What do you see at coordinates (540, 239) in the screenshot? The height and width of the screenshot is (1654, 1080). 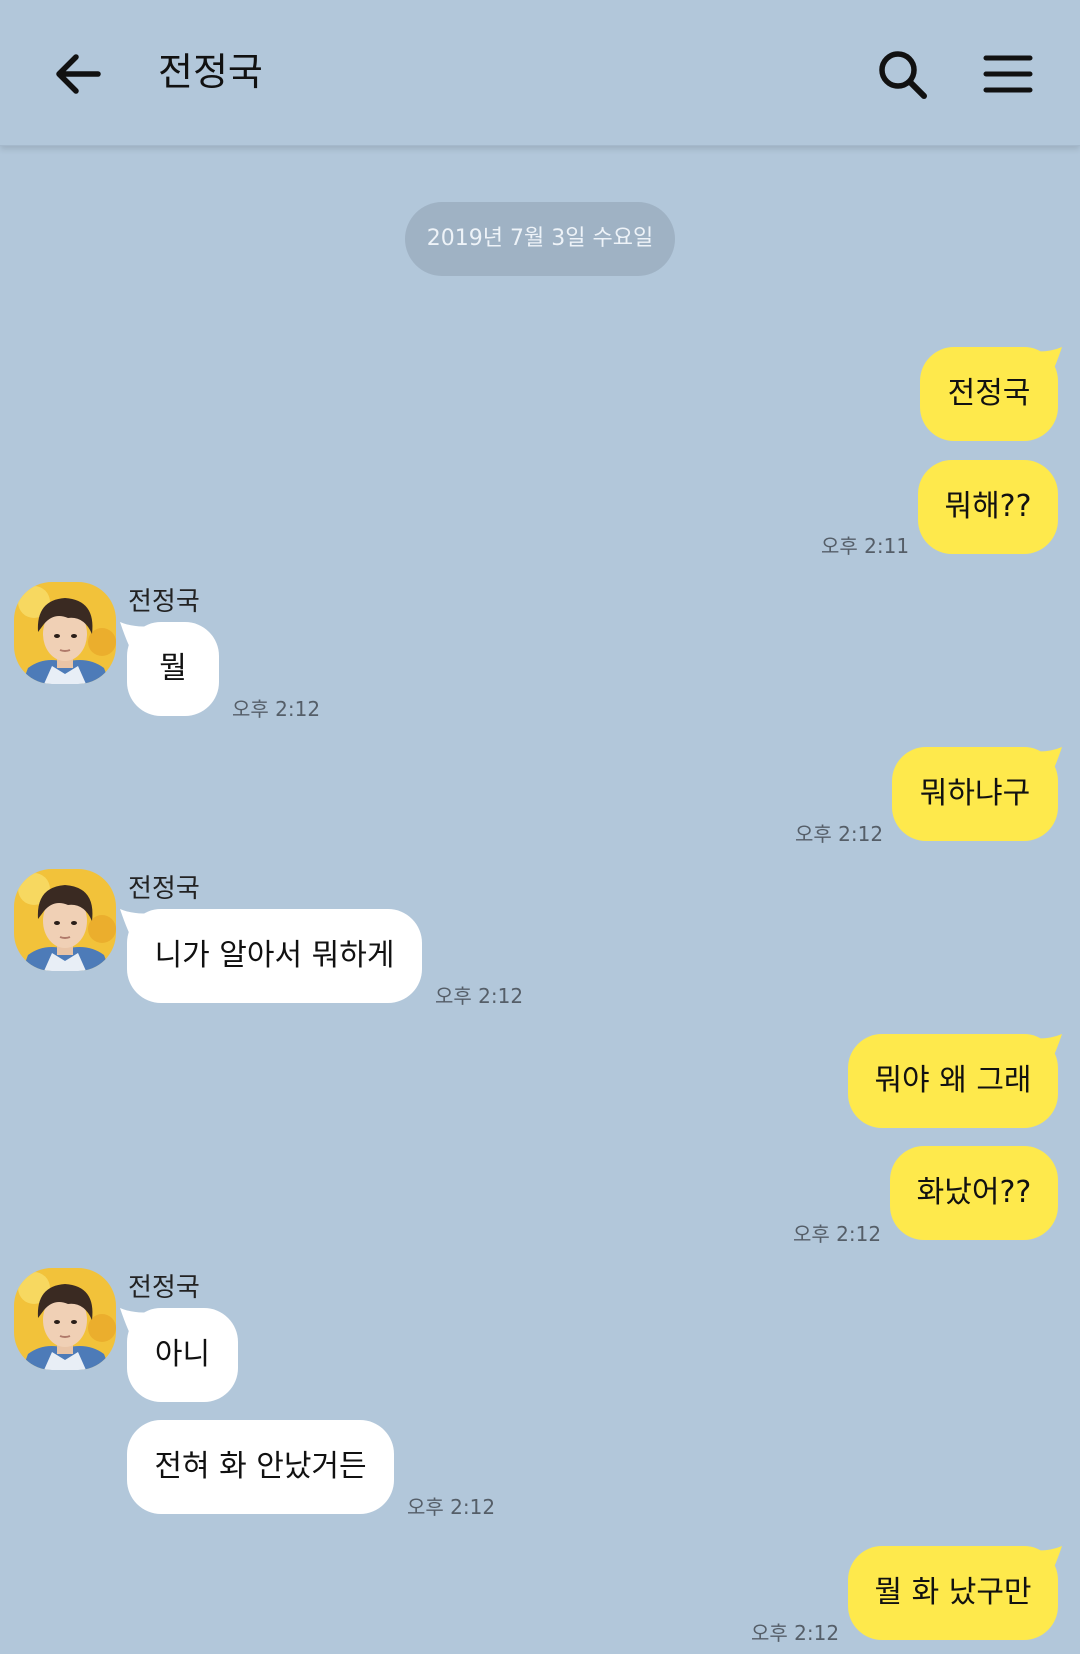 I see `date-divider: 2019년 7월 3일 수요일` at bounding box center [540, 239].